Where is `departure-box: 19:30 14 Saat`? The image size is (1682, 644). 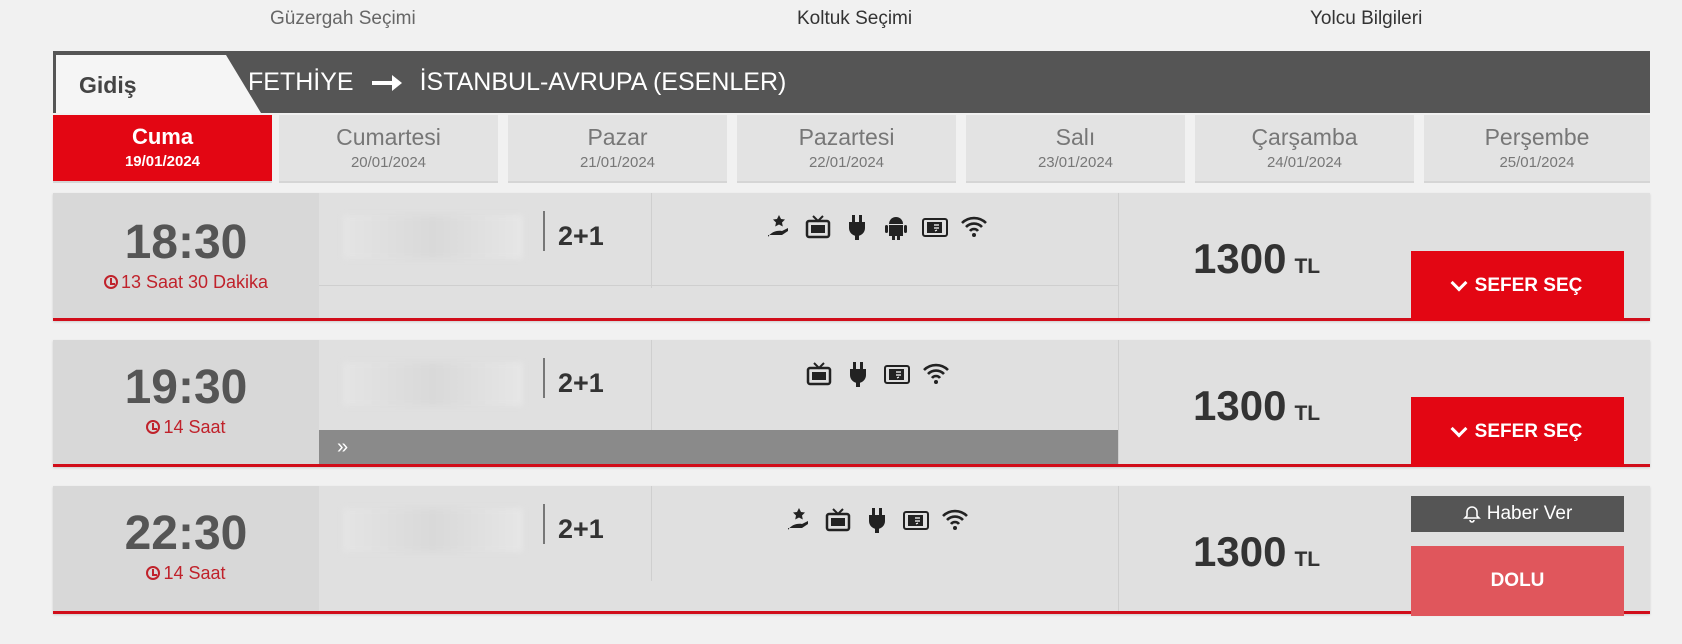 departure-box: 19:30 14 Saat is located at coordinates (186, 402).